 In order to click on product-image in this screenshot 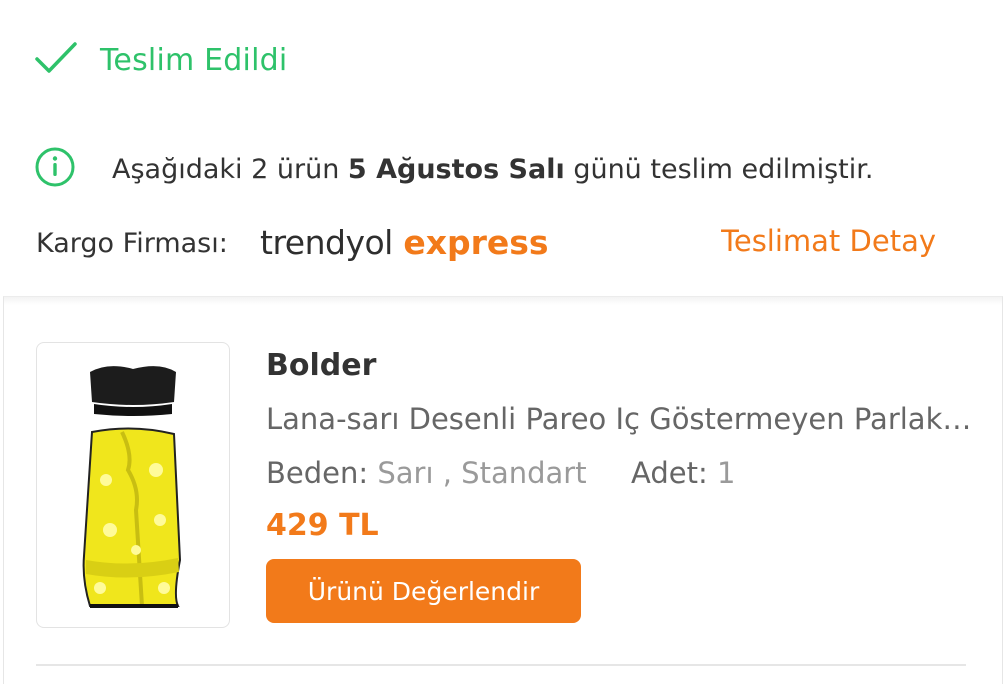, I will do `click(133, 485)`.